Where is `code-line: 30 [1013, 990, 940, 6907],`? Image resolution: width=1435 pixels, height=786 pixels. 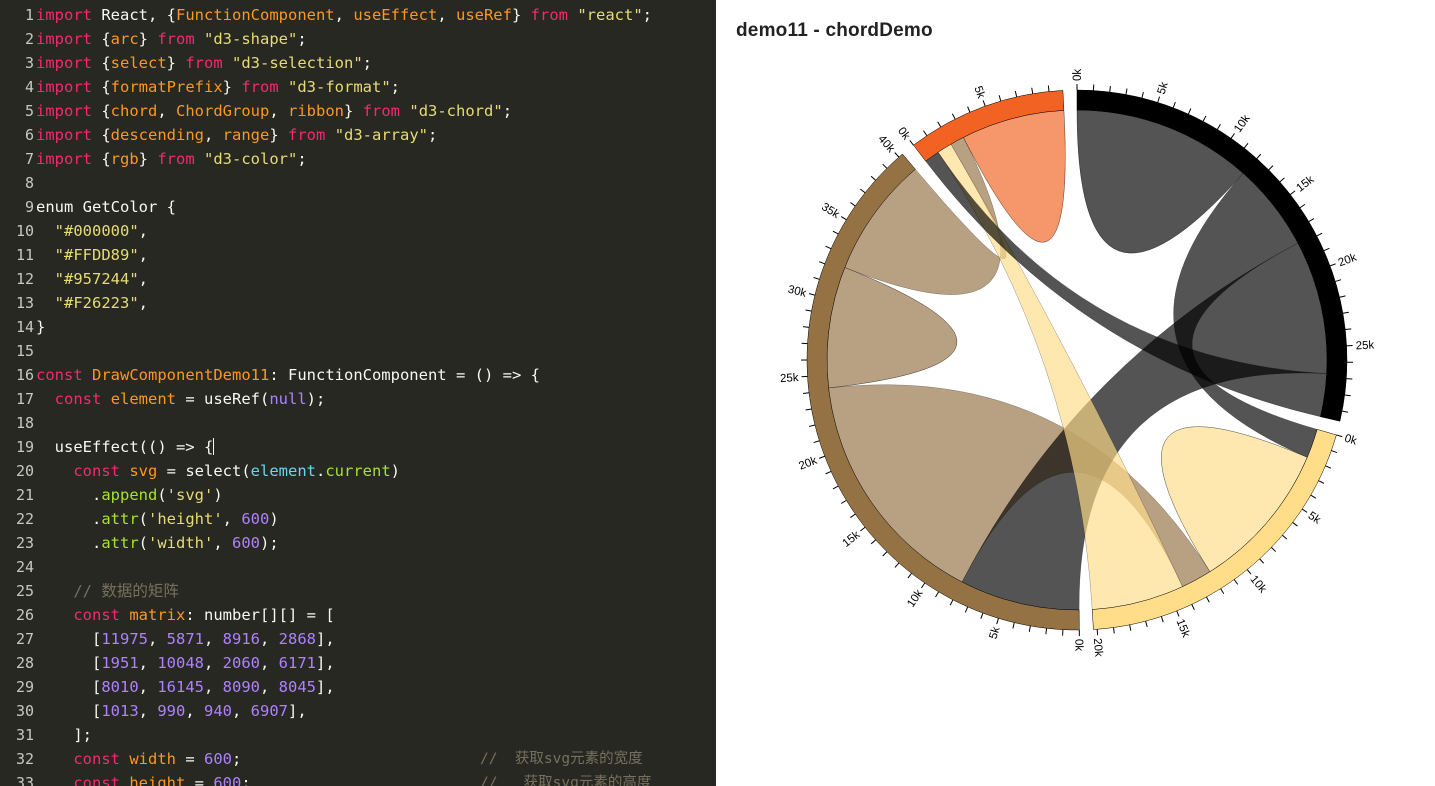 code-line: 30 [1013, 990, 940, 6907], is located at coordinates (358, 711).